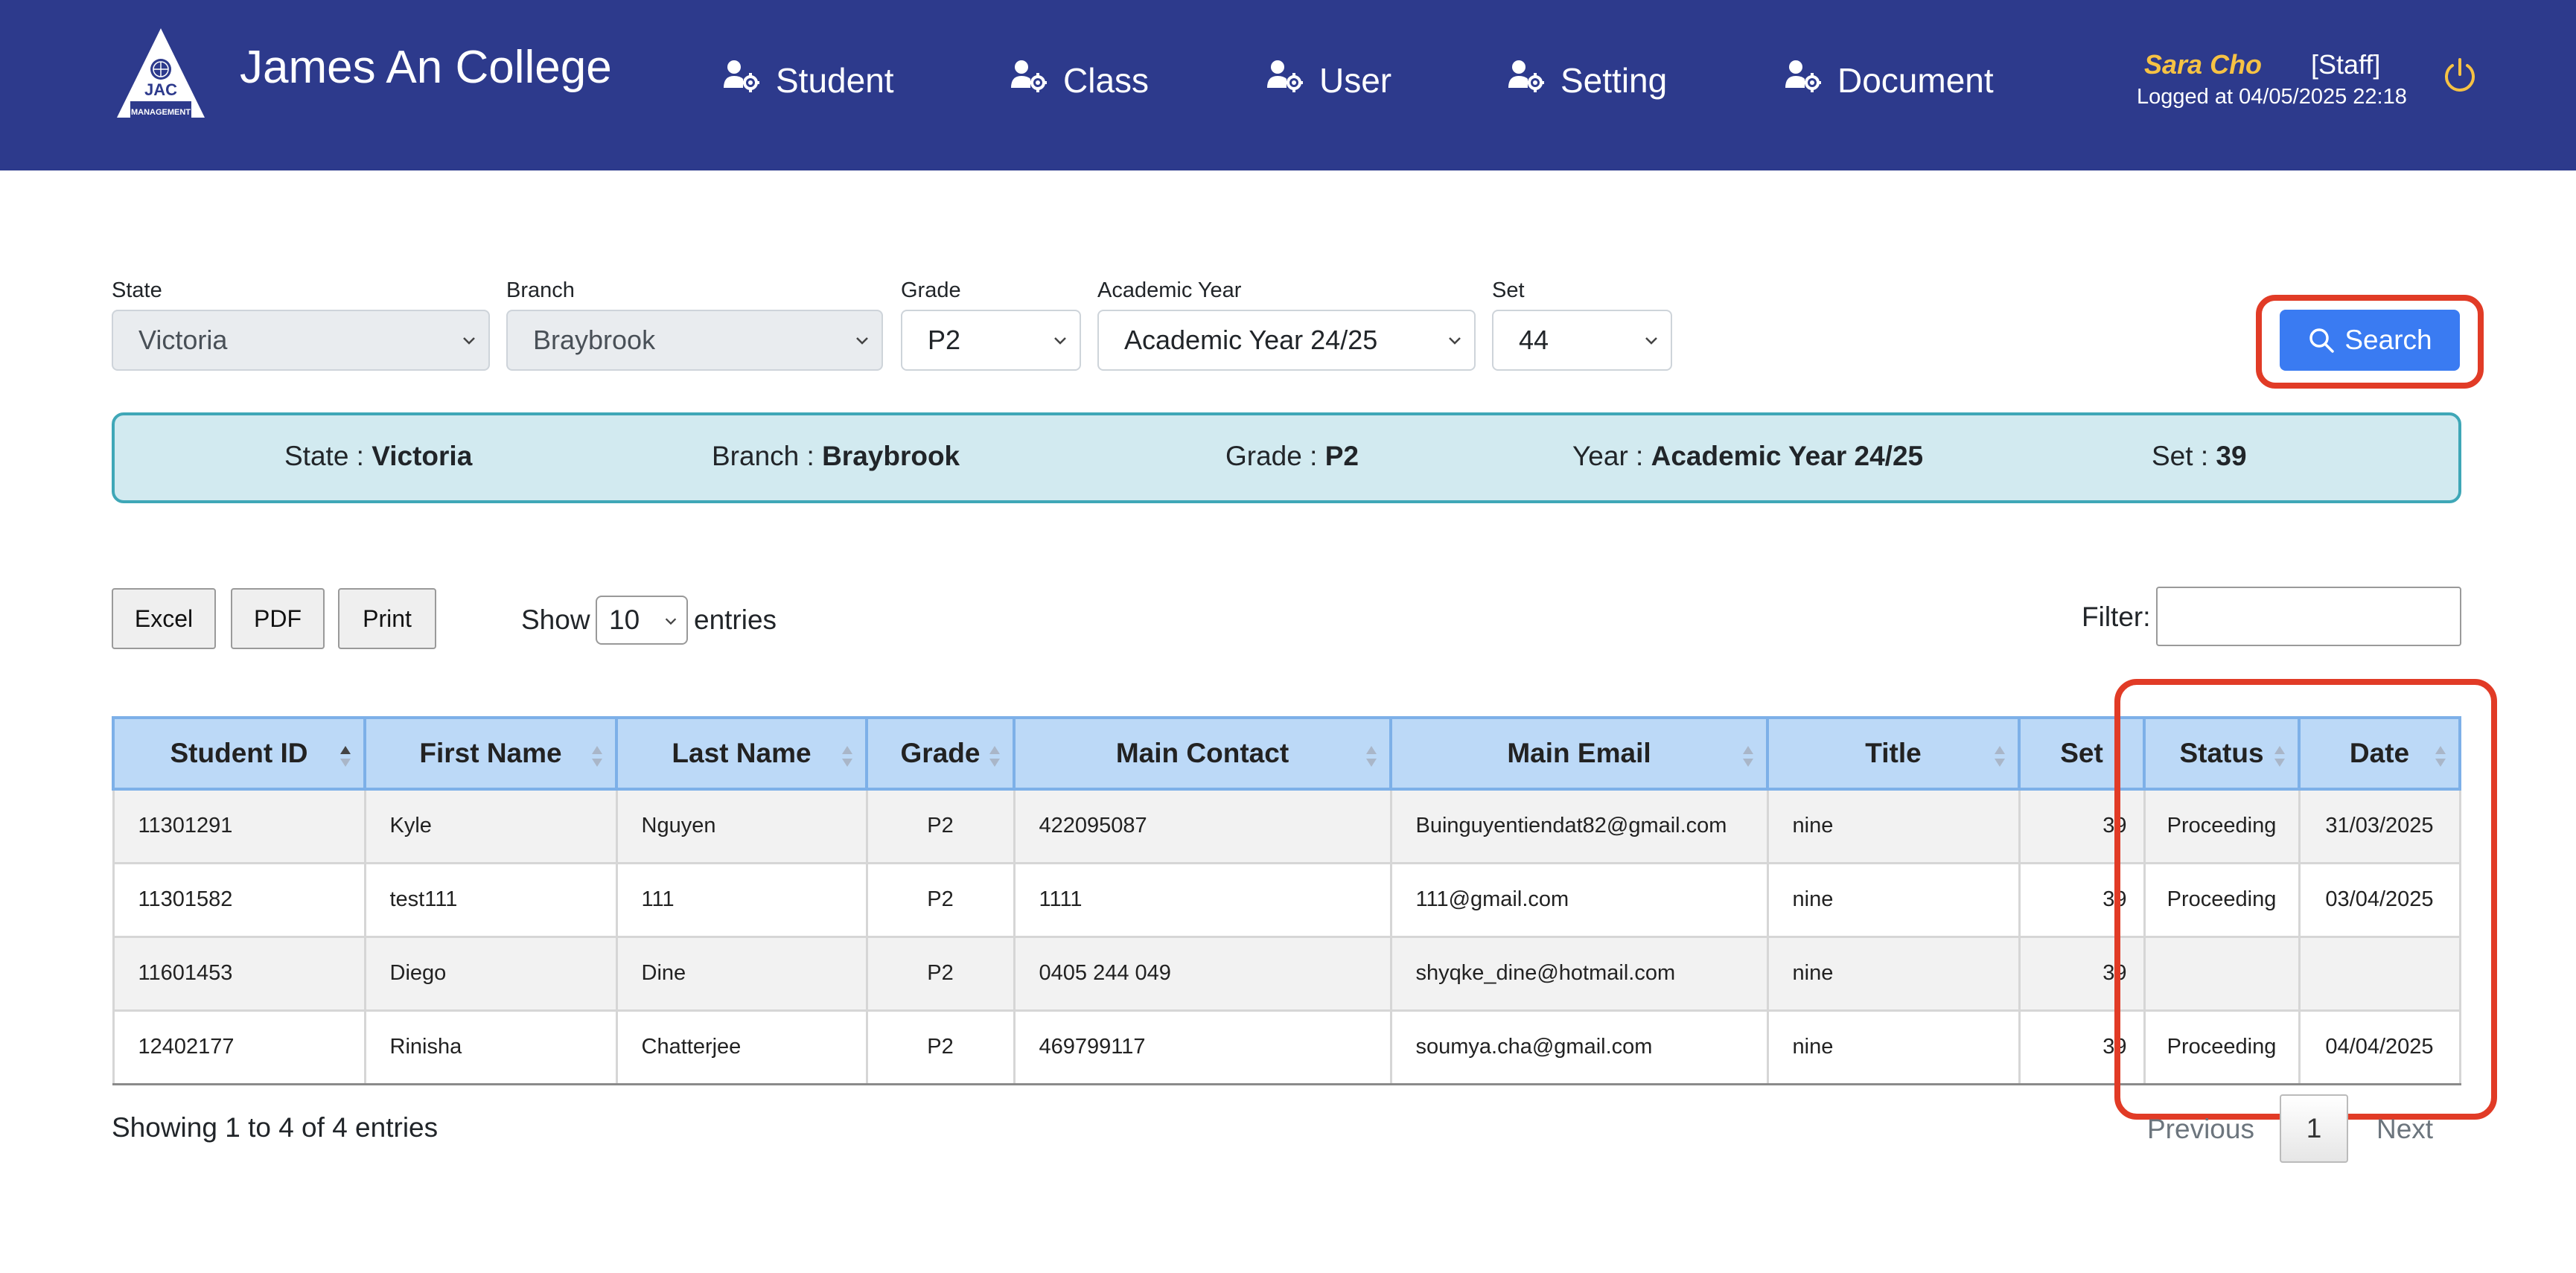 This screenshot has height=1273, width=2576. Describe the element at coordinates (1355, 80) in the screenshot. I see `nav-item-label: User` at that location.